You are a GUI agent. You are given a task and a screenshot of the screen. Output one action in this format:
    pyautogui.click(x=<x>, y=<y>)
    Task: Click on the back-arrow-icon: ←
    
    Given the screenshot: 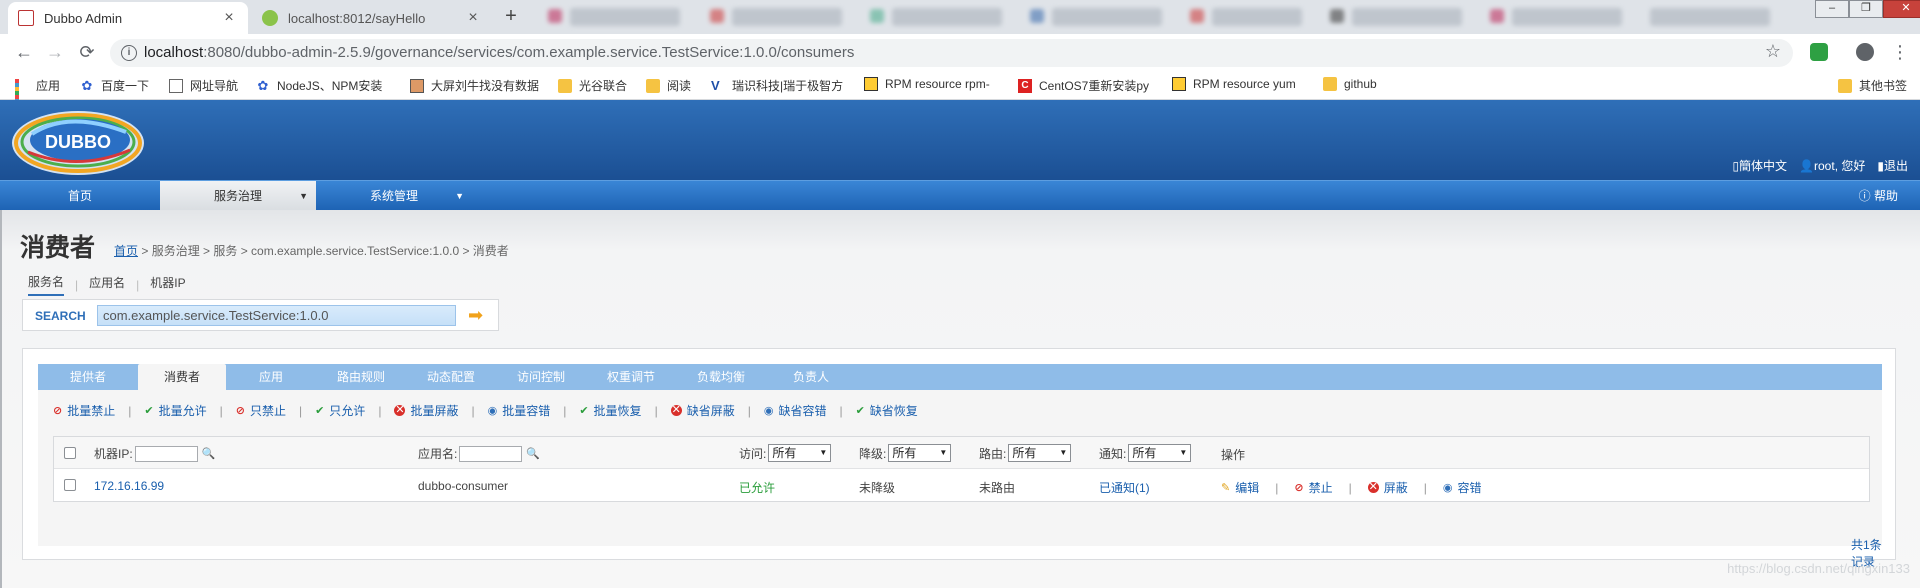 What is the action you would take?
    pyautogui.click(x=24, y=52)
    